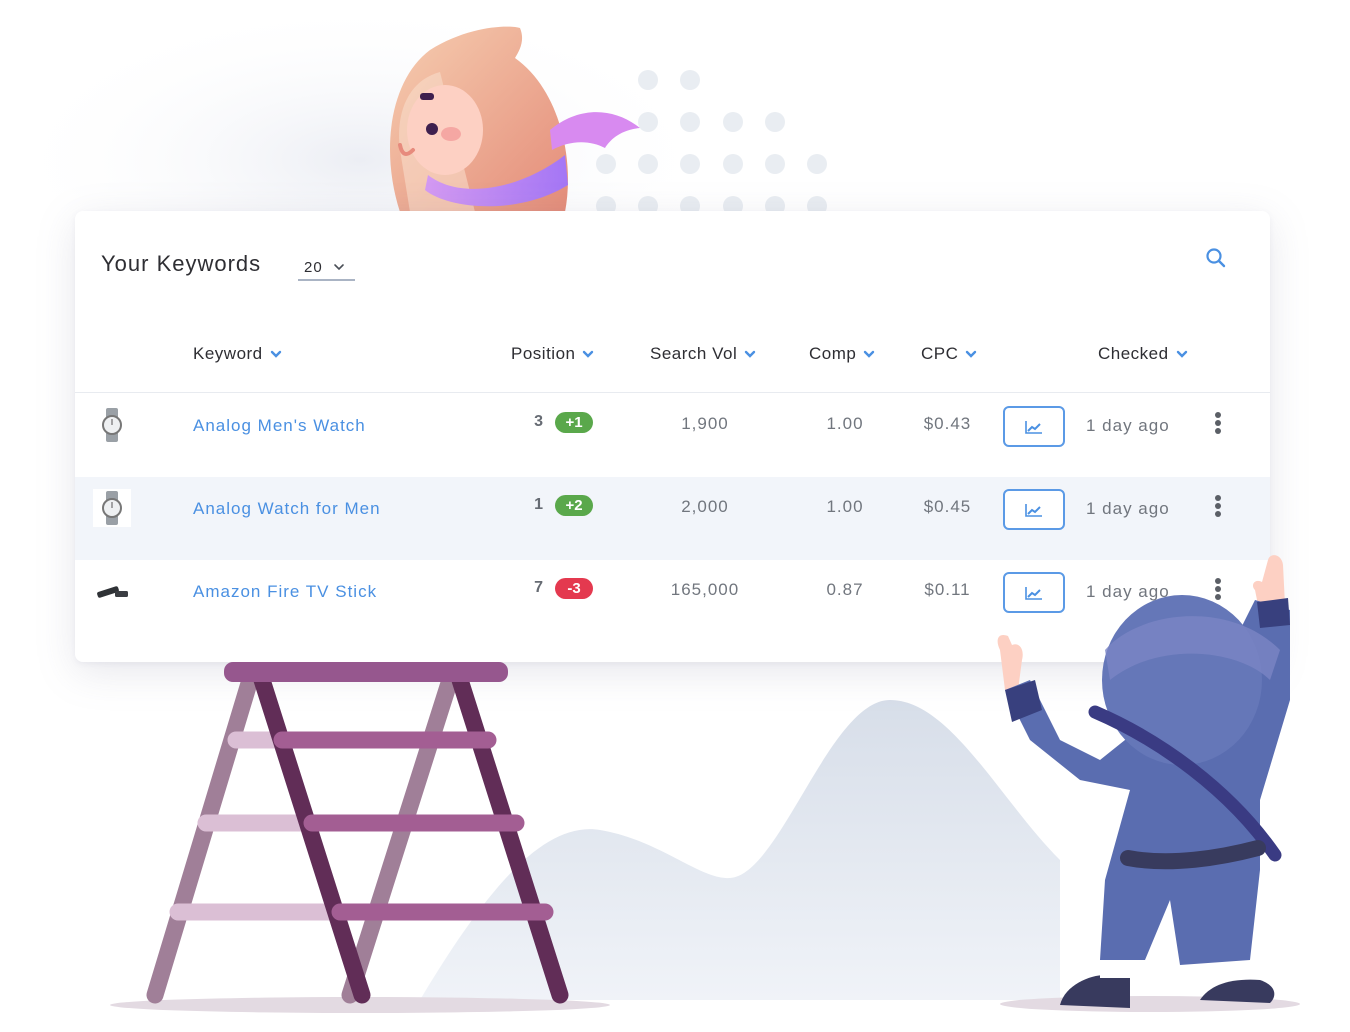 The image size is (1350, 1032). Describe the element at coordinates (112, 591) in the screenshot. I see `fire-tv-stick-thumbnail` at that location.